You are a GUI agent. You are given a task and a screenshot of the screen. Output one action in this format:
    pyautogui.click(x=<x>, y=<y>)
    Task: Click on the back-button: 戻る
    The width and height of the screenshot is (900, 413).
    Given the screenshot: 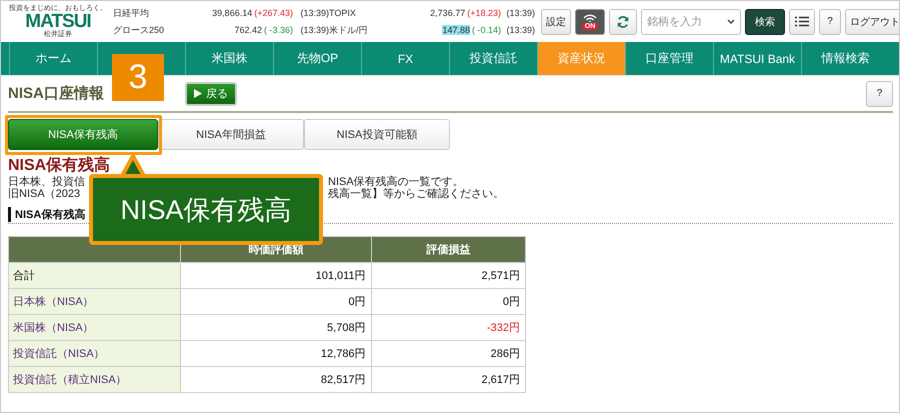 What is the action you would take?
    pyautogui.click(x=211, y=94)
    